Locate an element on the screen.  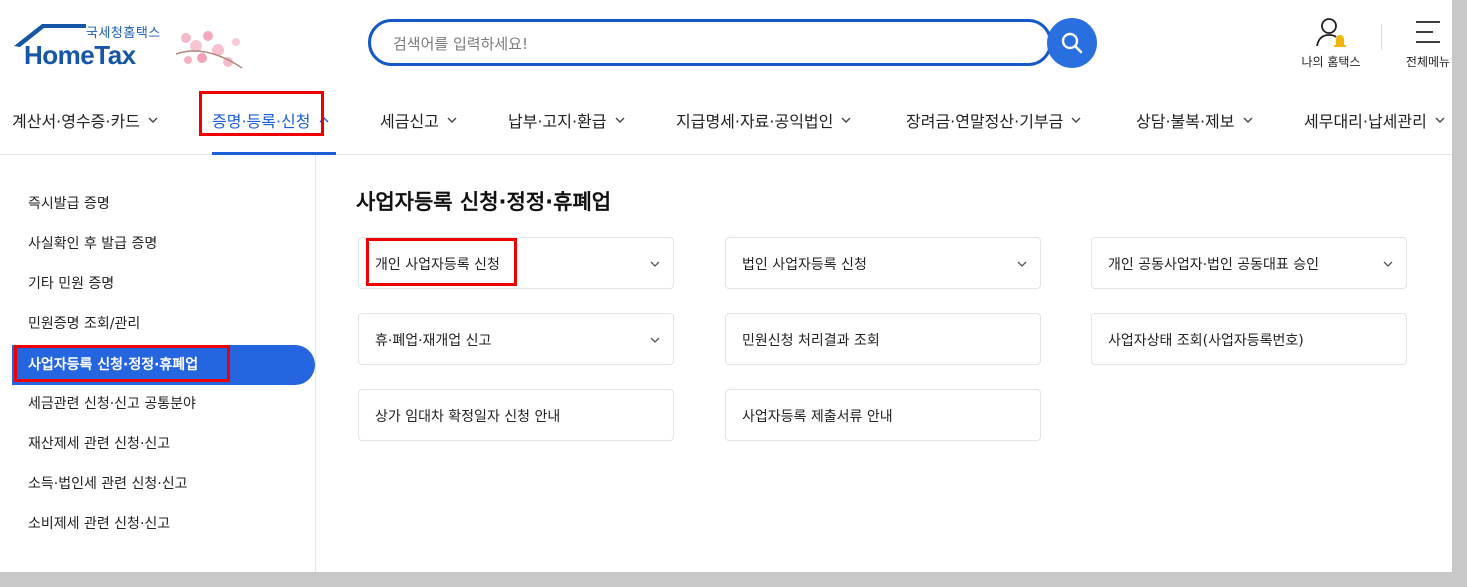
nav-item-consult-appeal: 상담·불복·제보 is located at coordinates (1194, 120).